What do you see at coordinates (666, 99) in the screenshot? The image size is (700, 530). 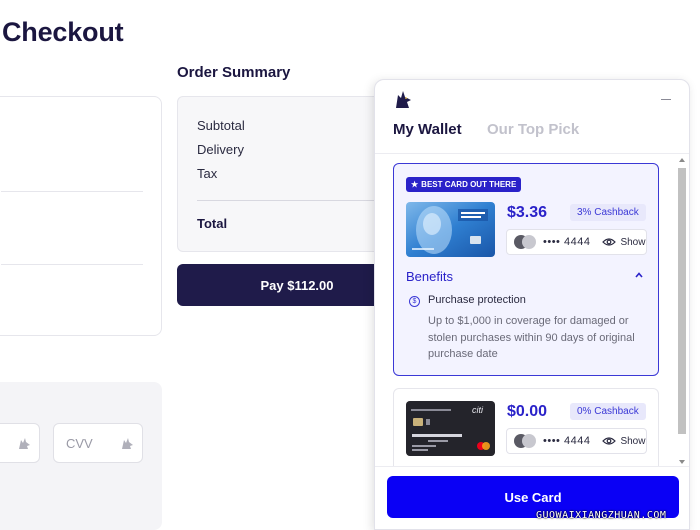 I see `minimize-button` at bounding box center [666, 99].